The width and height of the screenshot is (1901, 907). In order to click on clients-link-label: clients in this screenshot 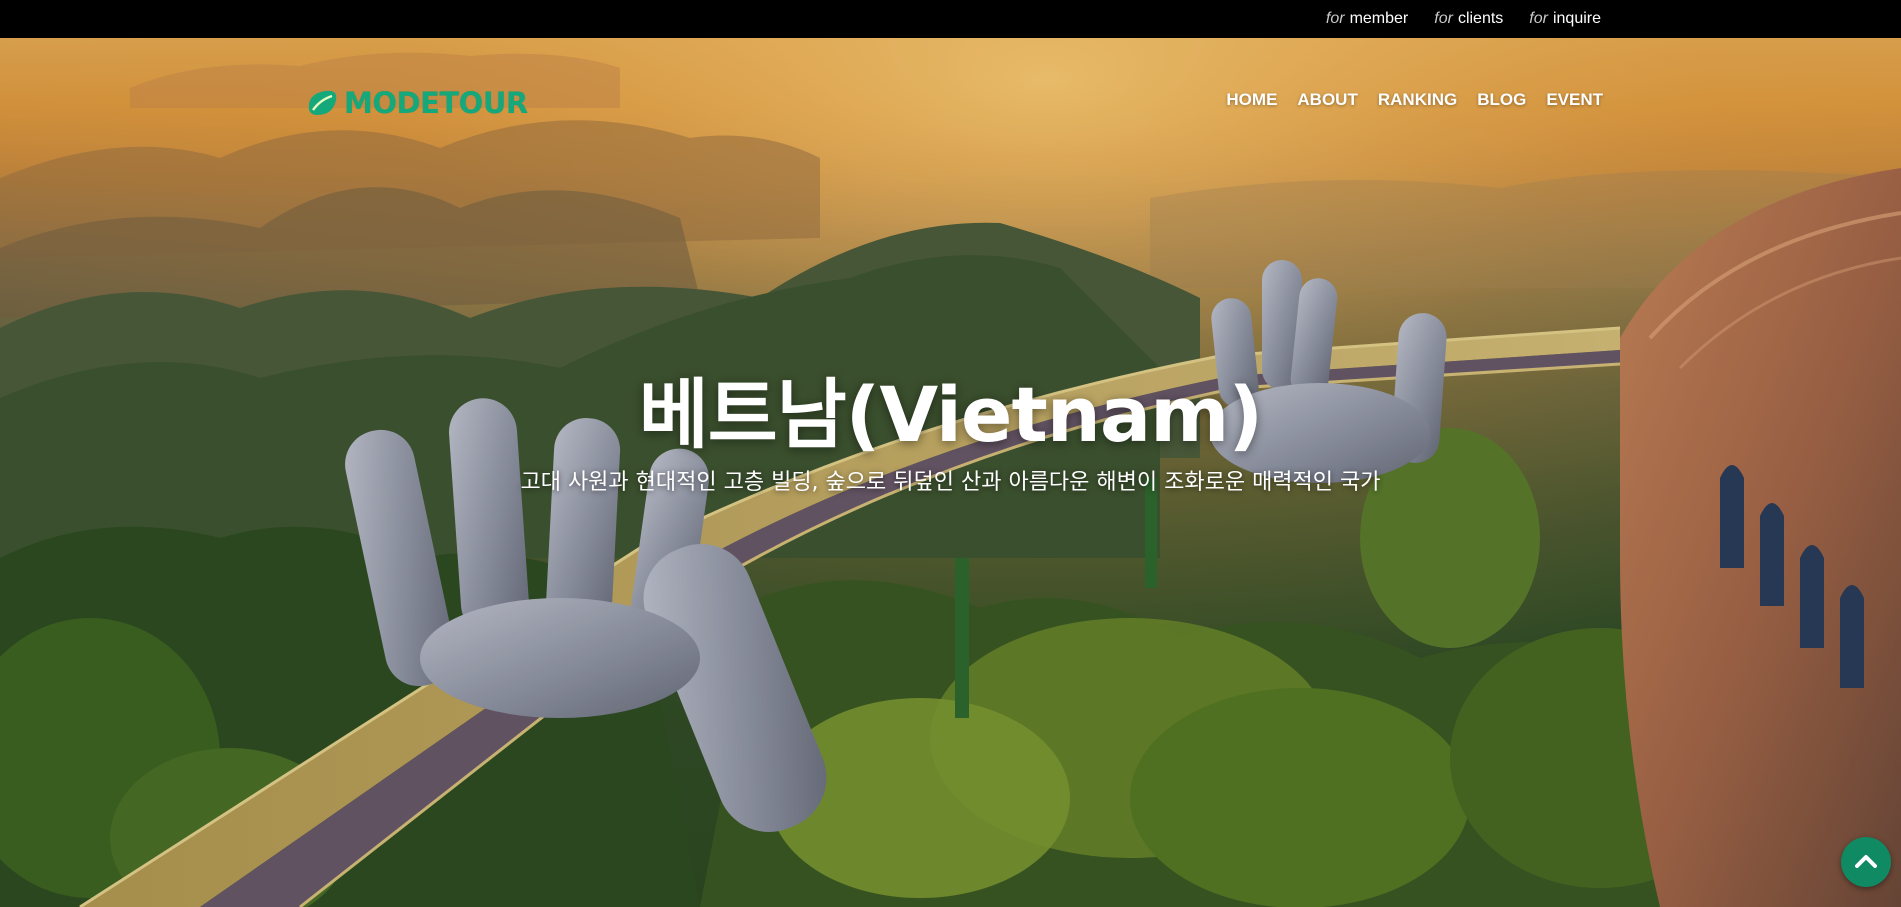, I will do `click(1480, 18)`.